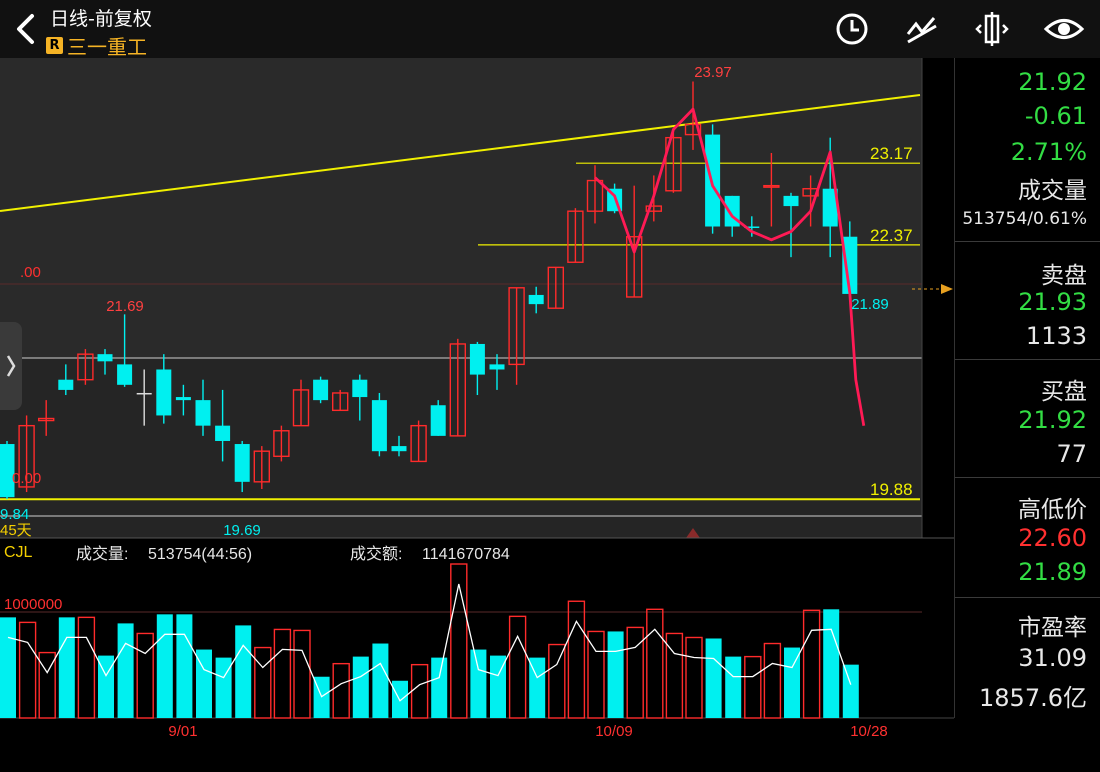 The image size is (1100, 772). I want to click on stock-name-label: 三一重工, so click(107, 47).